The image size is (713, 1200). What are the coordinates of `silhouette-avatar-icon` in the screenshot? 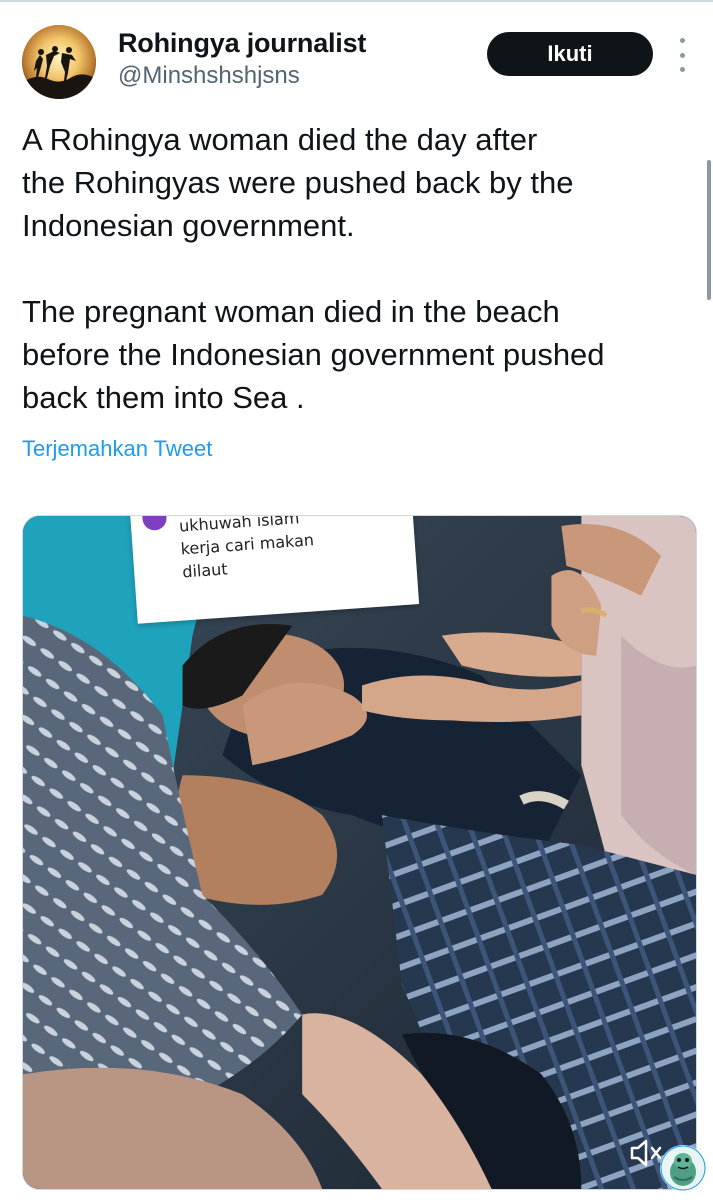 It's located at (59, 62).